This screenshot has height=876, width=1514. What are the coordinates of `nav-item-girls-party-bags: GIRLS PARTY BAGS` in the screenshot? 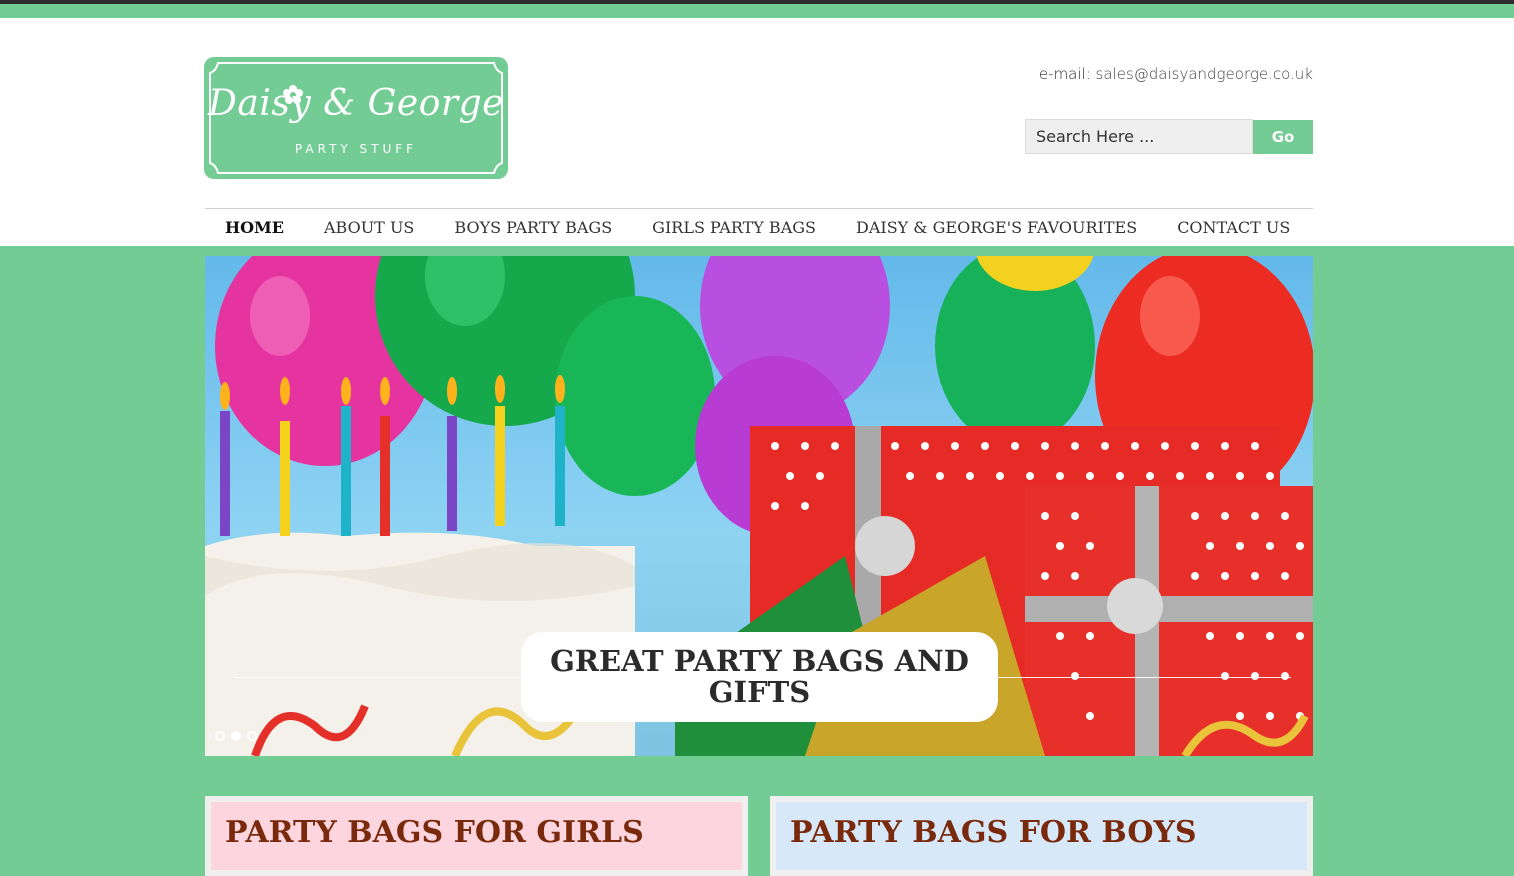 It's located at (734, 227).